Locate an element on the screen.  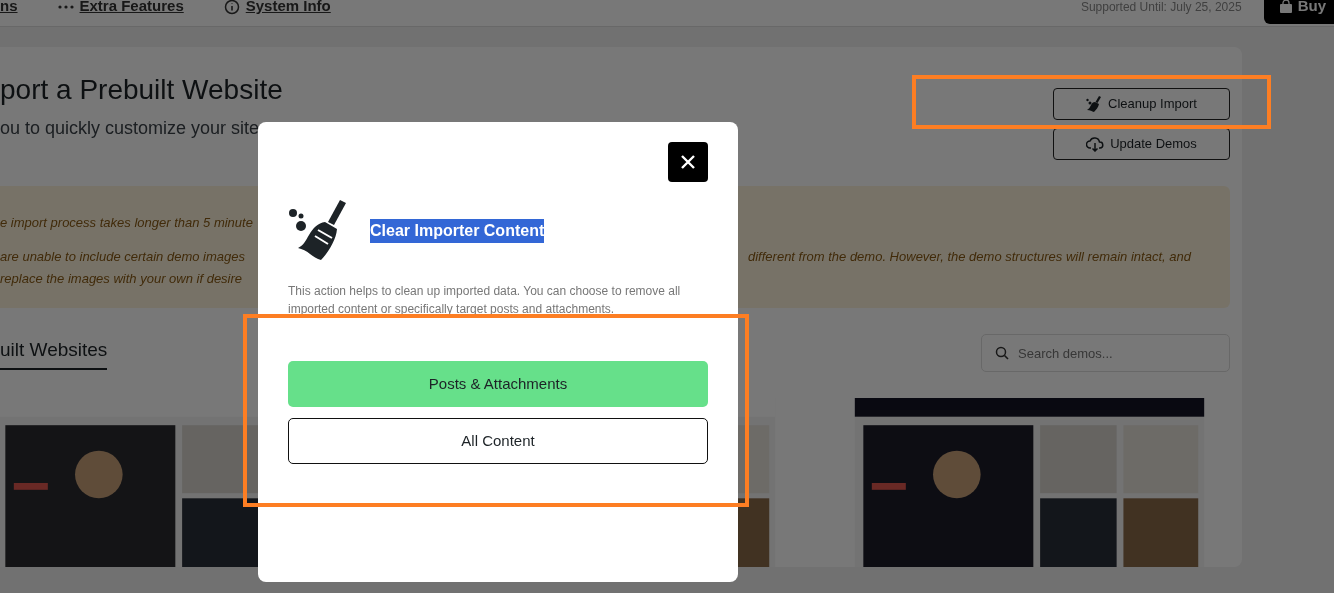
modal-button: Posts & Attachments is located at coordinates (498, 384).